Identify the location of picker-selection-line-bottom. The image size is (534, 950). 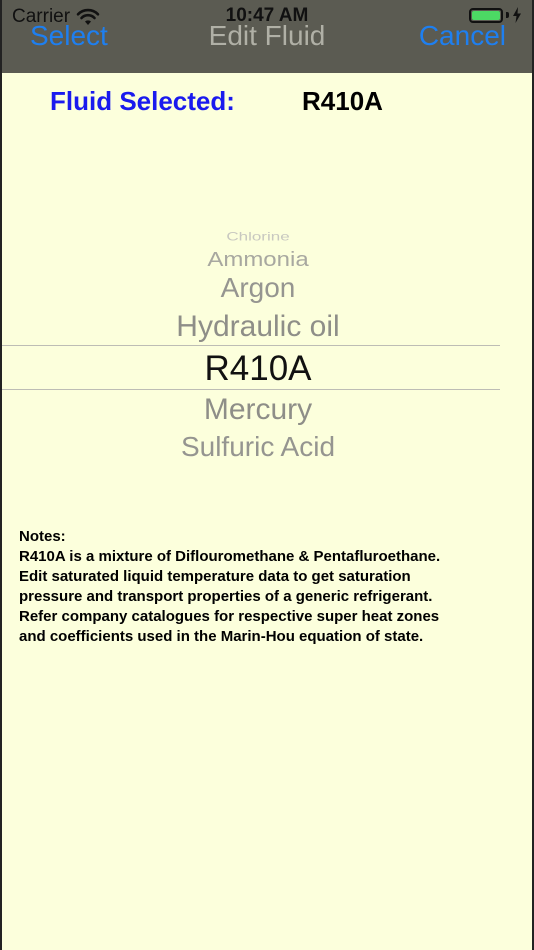
(250, 389).